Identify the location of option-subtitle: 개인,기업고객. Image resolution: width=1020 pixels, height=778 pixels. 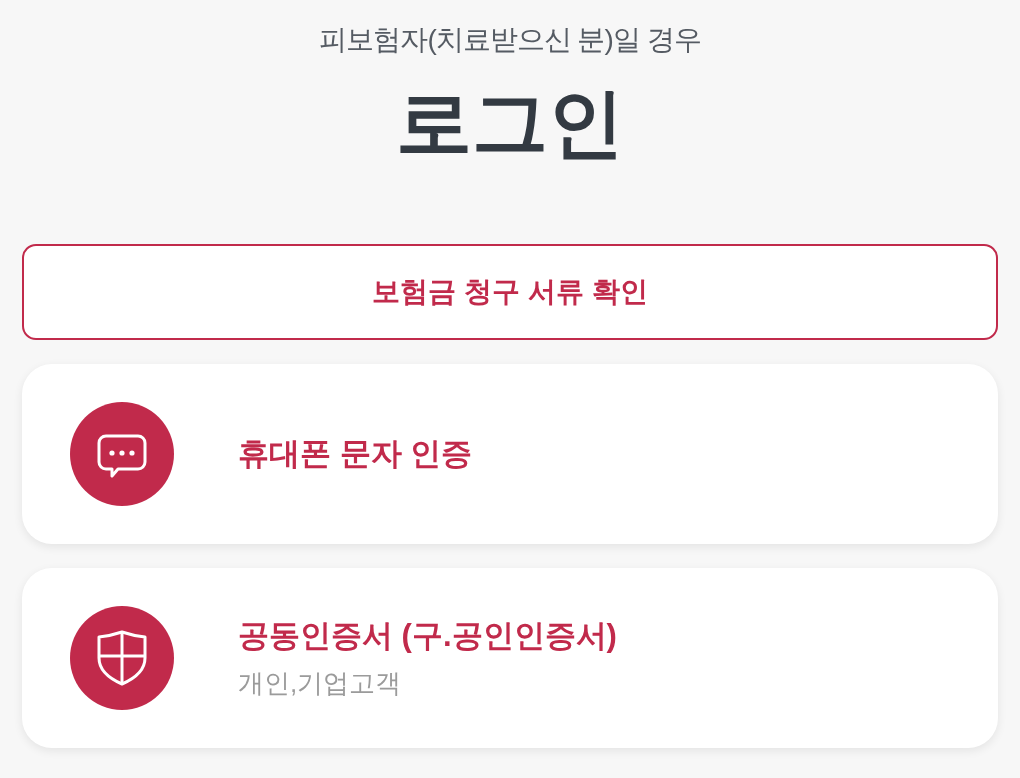
(320, 683).